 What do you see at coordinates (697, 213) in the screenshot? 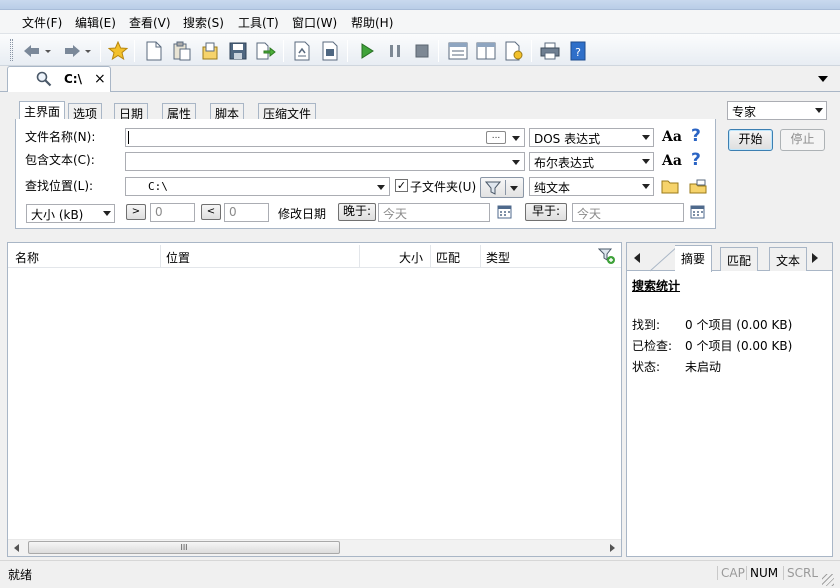
I see `before-calendar-icon` at bounding box center [697, 213].